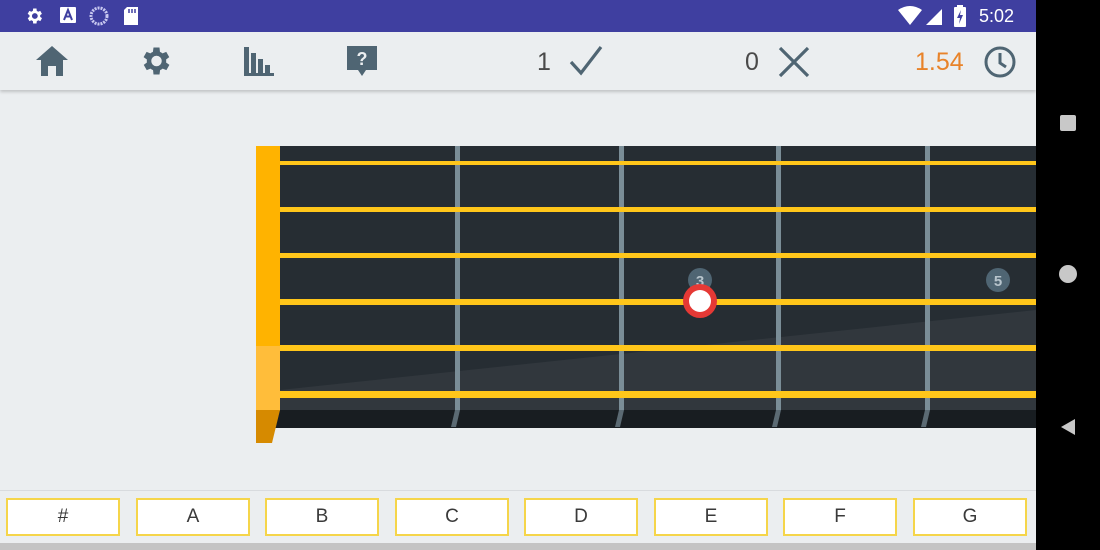 This screenshot has width=1100, height=550. I want to click on answer-bar: # A B C D E F G, so click(518, 520).